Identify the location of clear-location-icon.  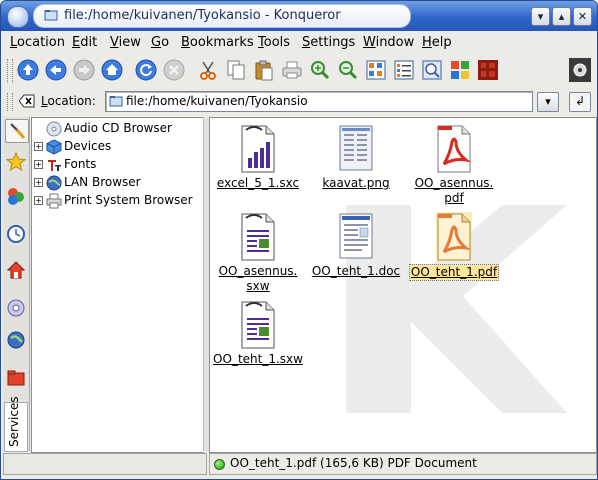
(27, 101).